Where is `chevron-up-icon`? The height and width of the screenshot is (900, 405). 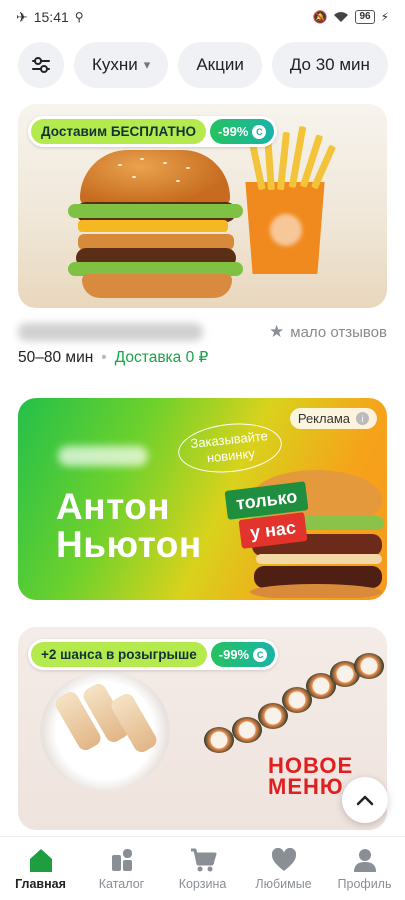 chevron-up-icon is located at coordinates (365, 800).